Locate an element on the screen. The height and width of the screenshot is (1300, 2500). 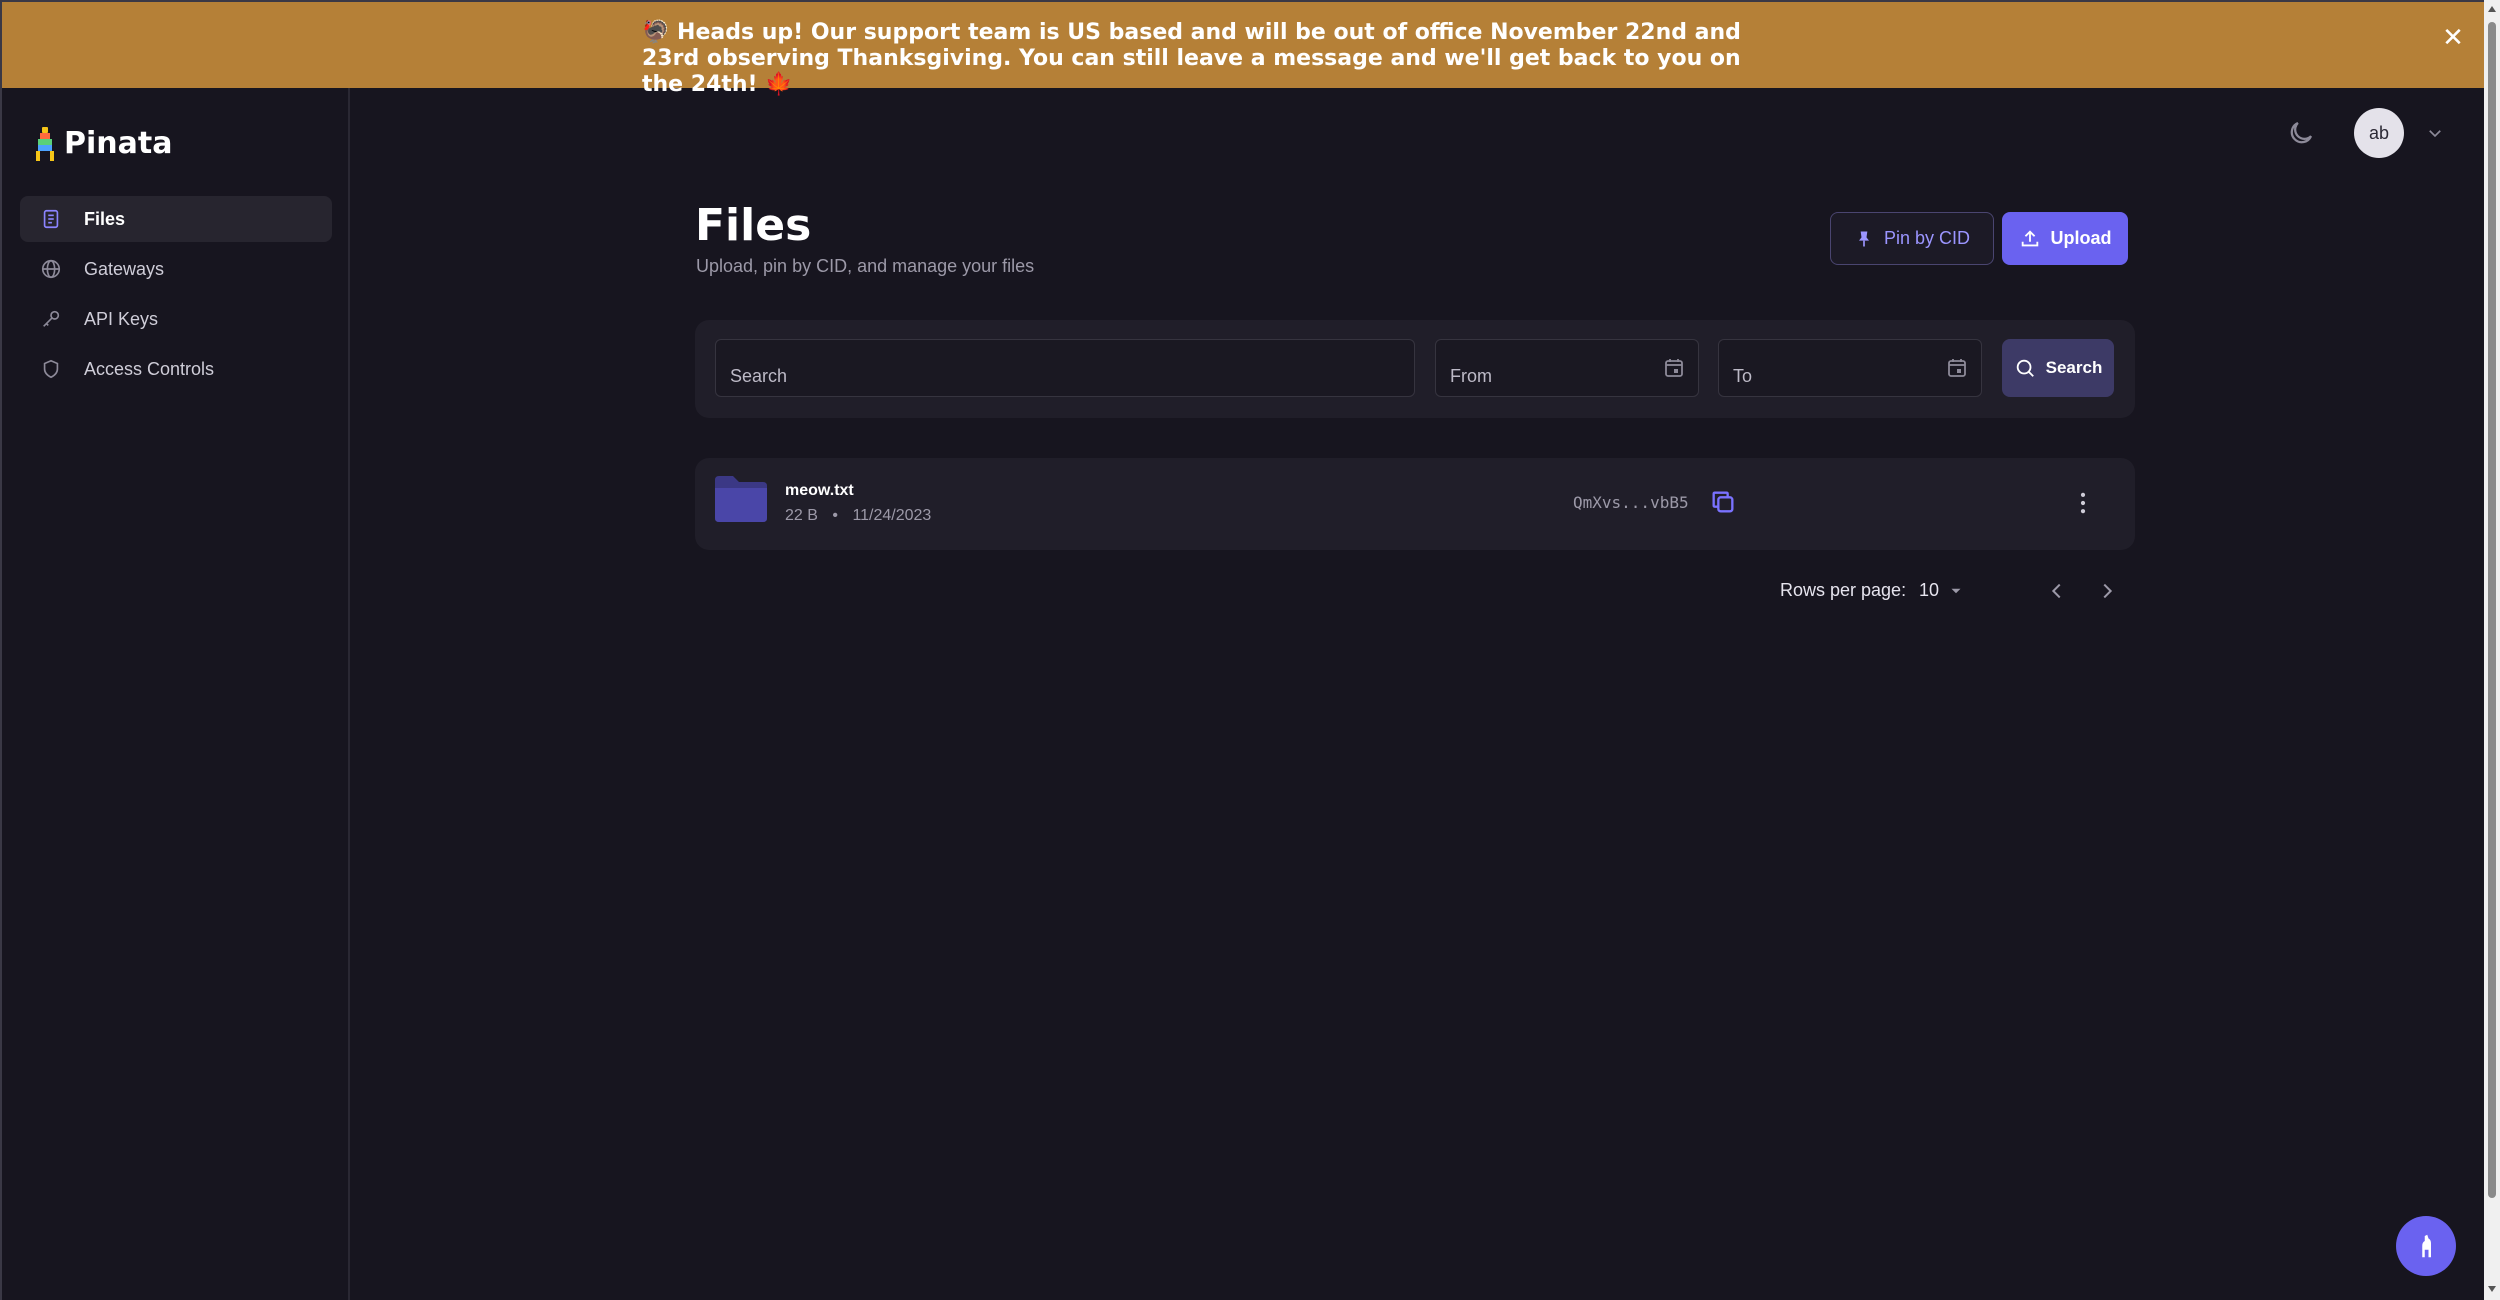
filter-bar: Search From To Search is located at coordinates (1415, 369).